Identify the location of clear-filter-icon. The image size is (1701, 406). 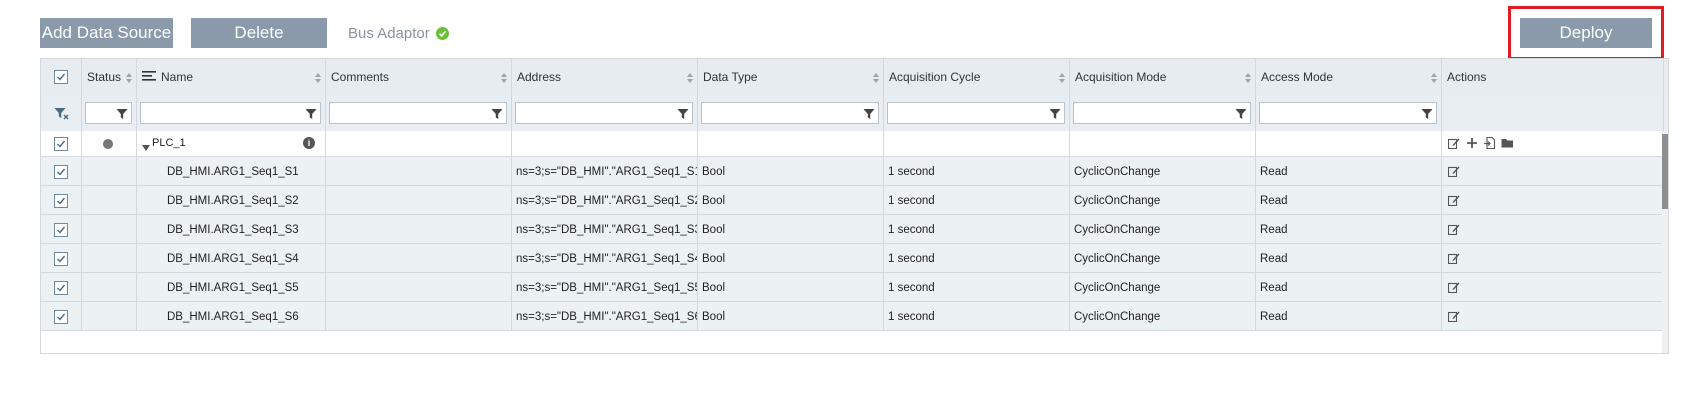
(61, 116).